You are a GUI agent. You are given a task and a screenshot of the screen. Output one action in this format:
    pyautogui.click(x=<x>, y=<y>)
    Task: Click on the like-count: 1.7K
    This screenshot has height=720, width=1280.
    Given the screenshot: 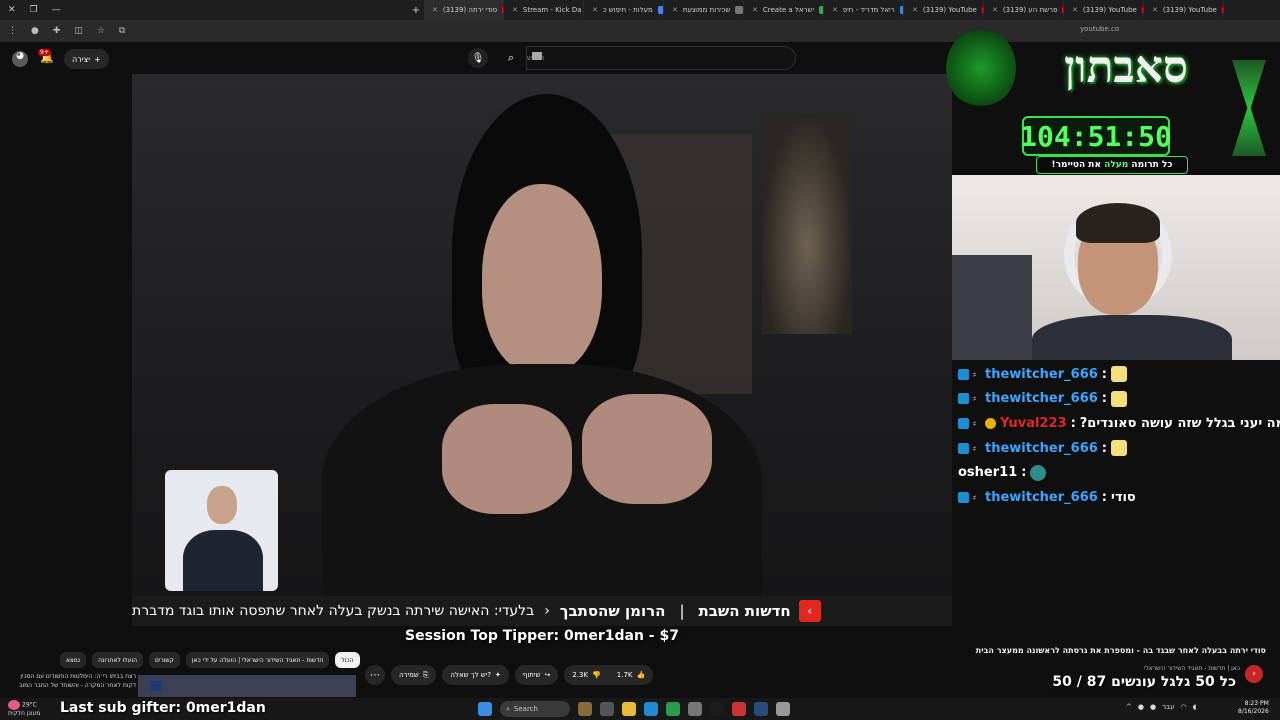 What is the action you would take?
    pyautogui.click(x=625, y=675)
    